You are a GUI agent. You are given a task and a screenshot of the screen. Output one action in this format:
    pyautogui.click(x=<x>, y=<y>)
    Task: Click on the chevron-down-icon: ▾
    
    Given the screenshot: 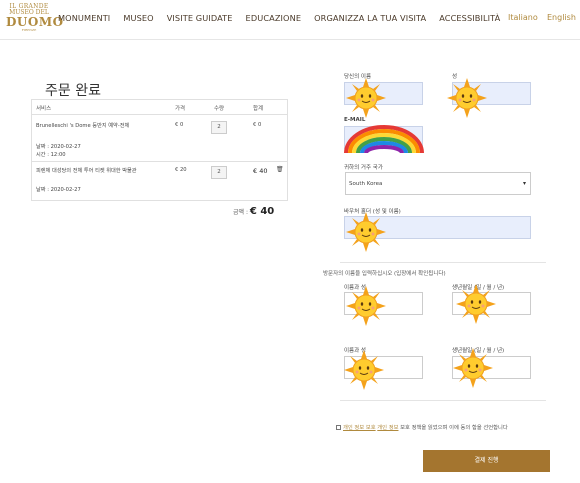 What is the action you would take?
    pyautogui.click(x=524, y=183)
    